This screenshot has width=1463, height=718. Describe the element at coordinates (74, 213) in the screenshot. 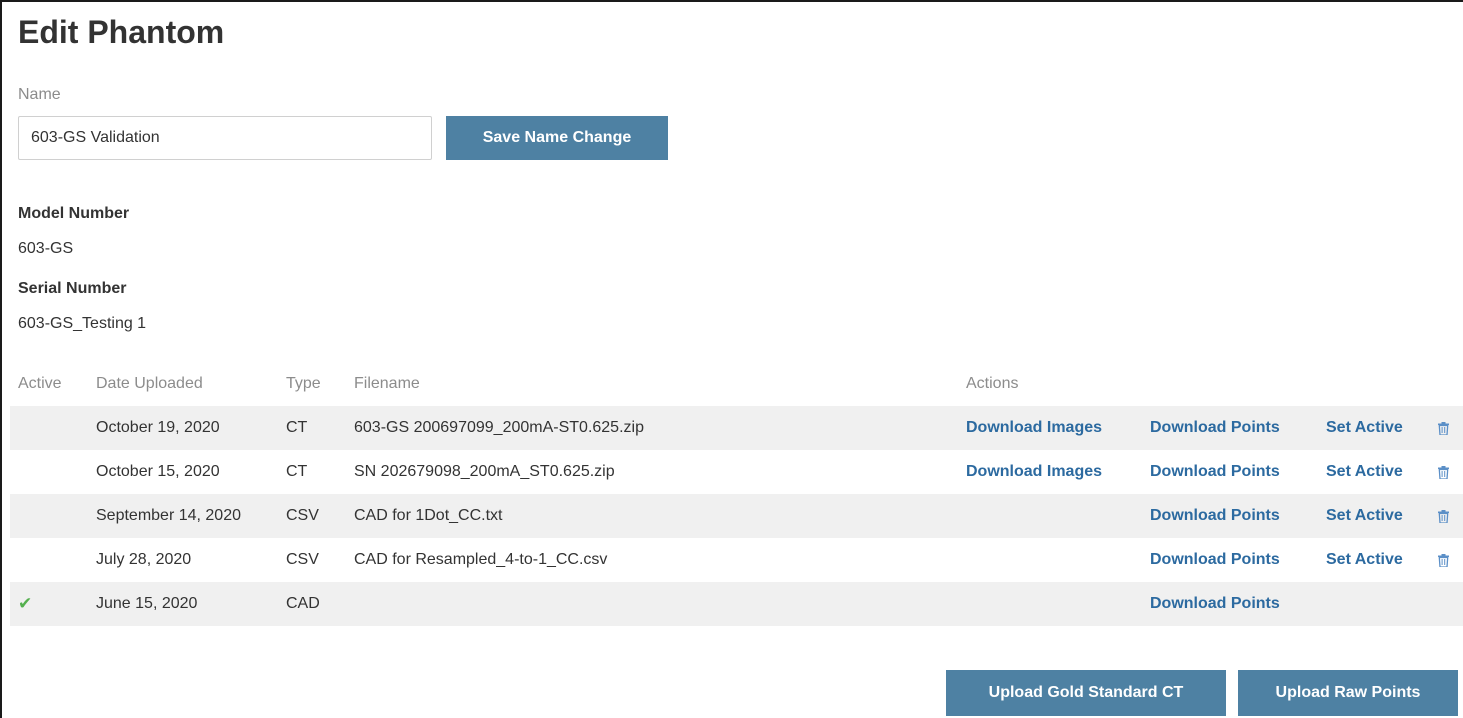

I see `model-number-label: Model Number` at that location.